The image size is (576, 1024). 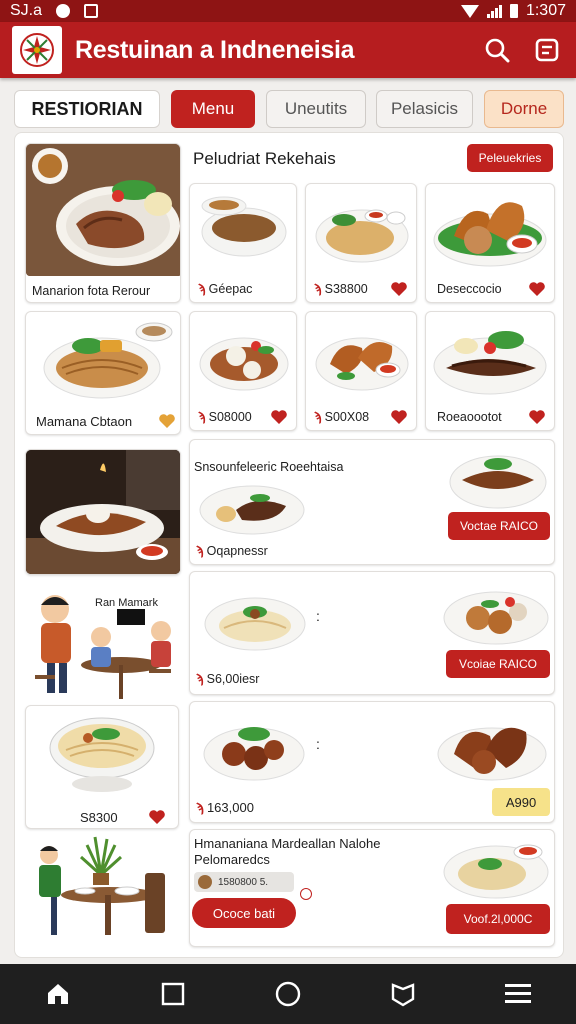 What do you see at coordinates (372, 762) in the screenshot?
I see `menu-item-wide-card: : ϡ 163,000 A990` at bounding box center [372, 762].